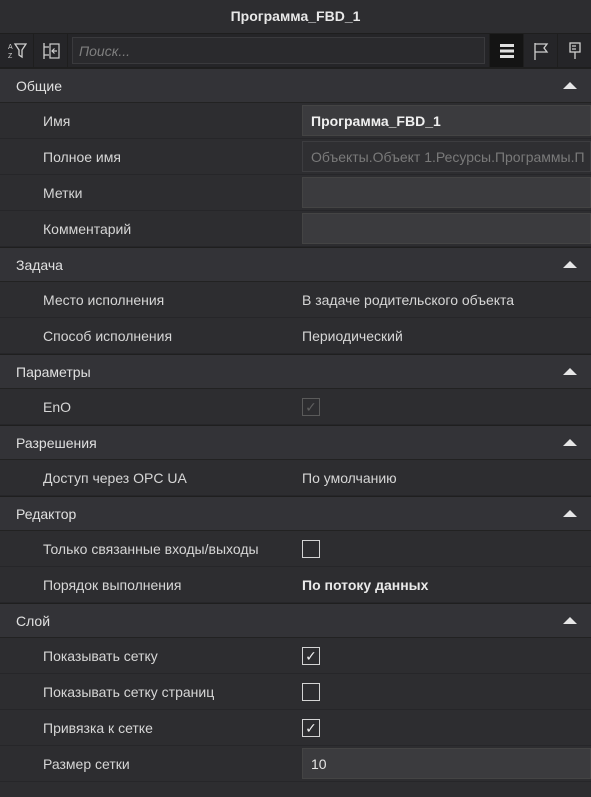 The image size is (591, 797). I want to click on property-label: Размер сетки, so click(86, 763).